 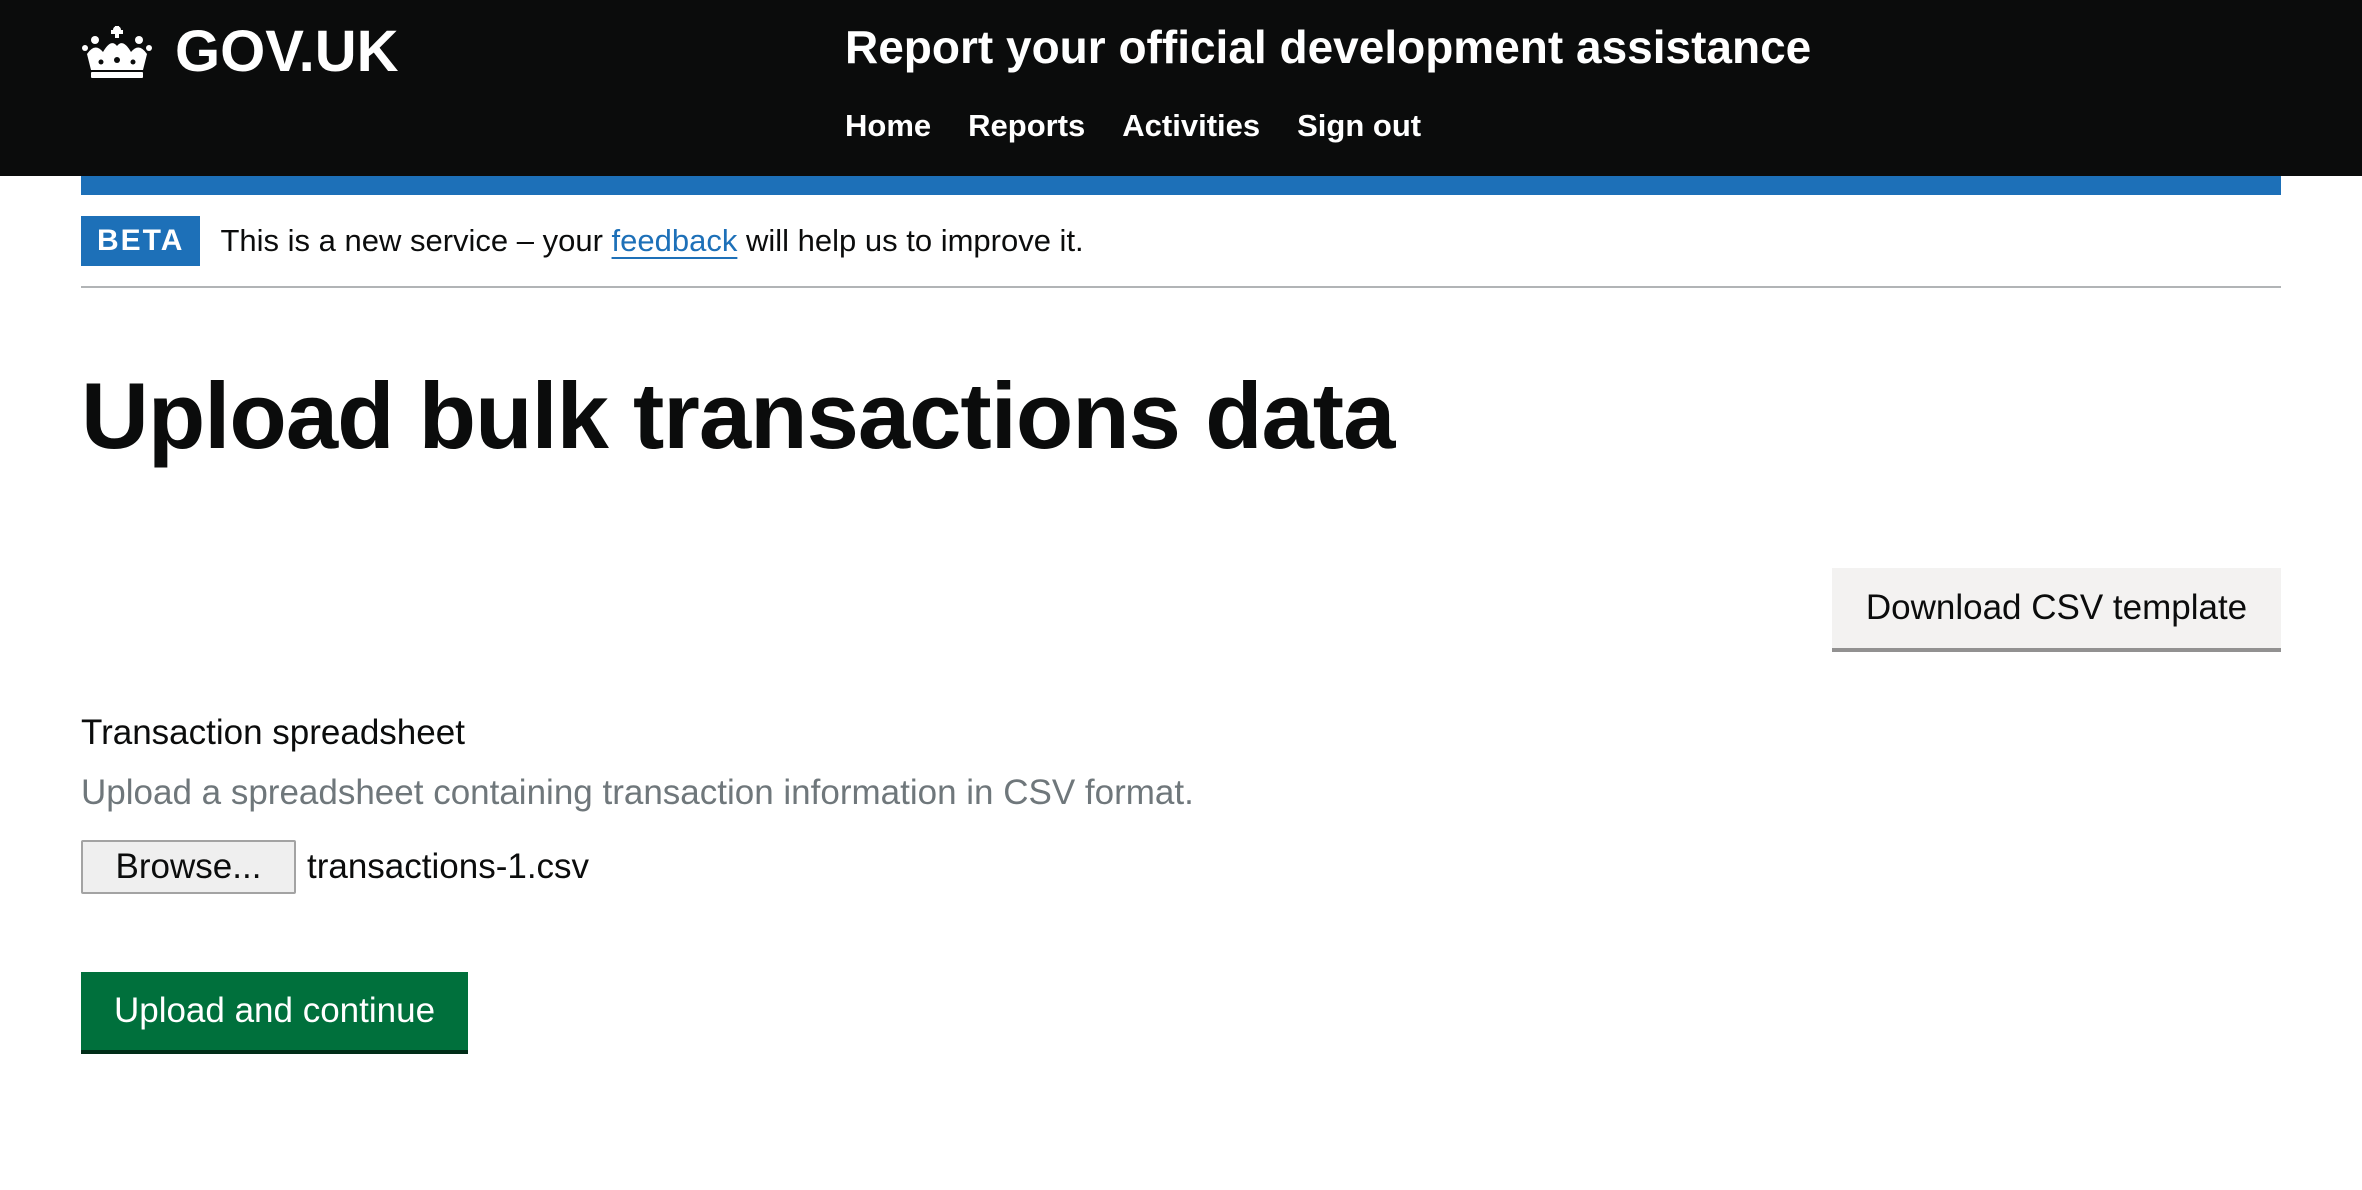 What do you see at coordinates (1026, 126) in the screenshot?
I see `nav-link-reports: Reports` at bounding box center [1026, 126].